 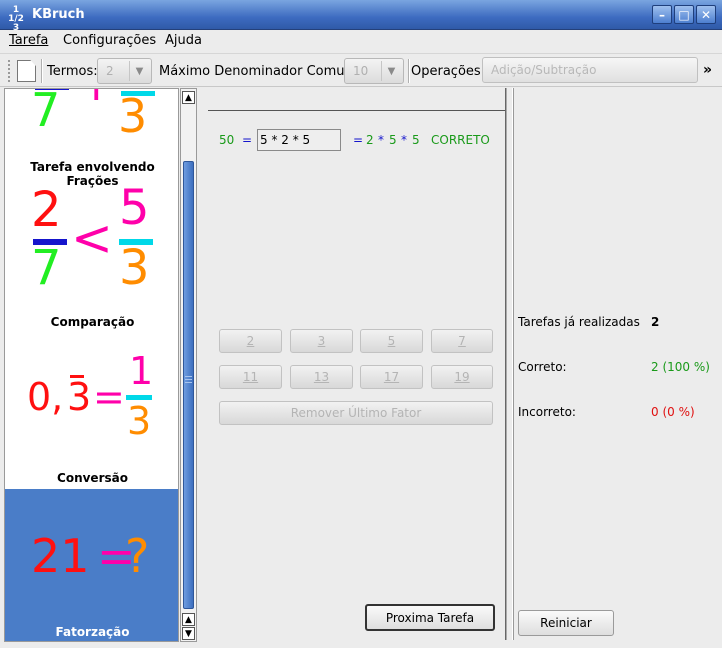 I want to click on scrollbar-thumb, so click(x=188, y=385).